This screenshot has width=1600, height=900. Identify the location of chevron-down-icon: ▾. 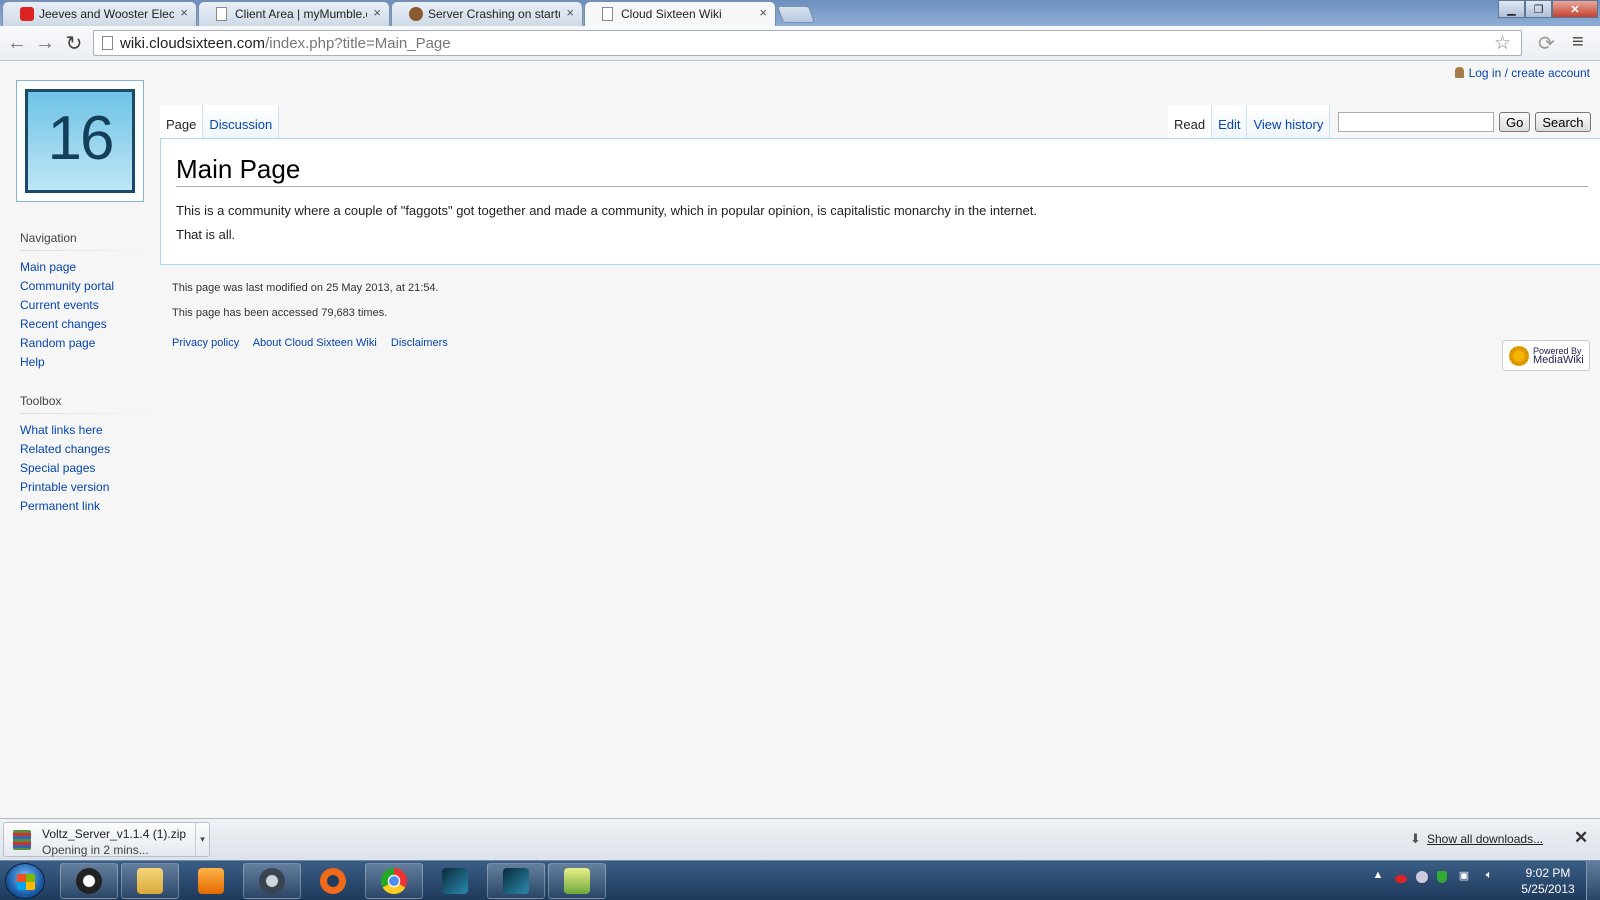
(202, 839).